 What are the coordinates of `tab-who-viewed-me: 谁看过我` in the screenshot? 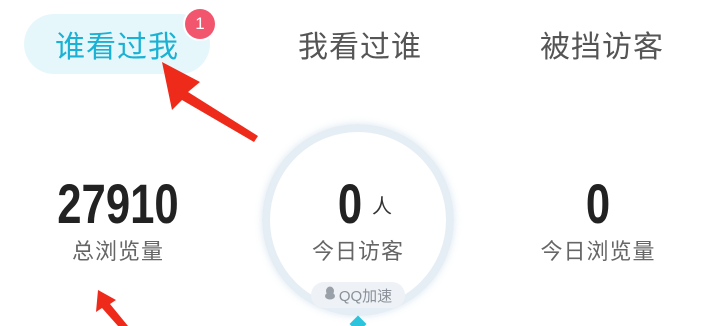 It's located at (117, 44).